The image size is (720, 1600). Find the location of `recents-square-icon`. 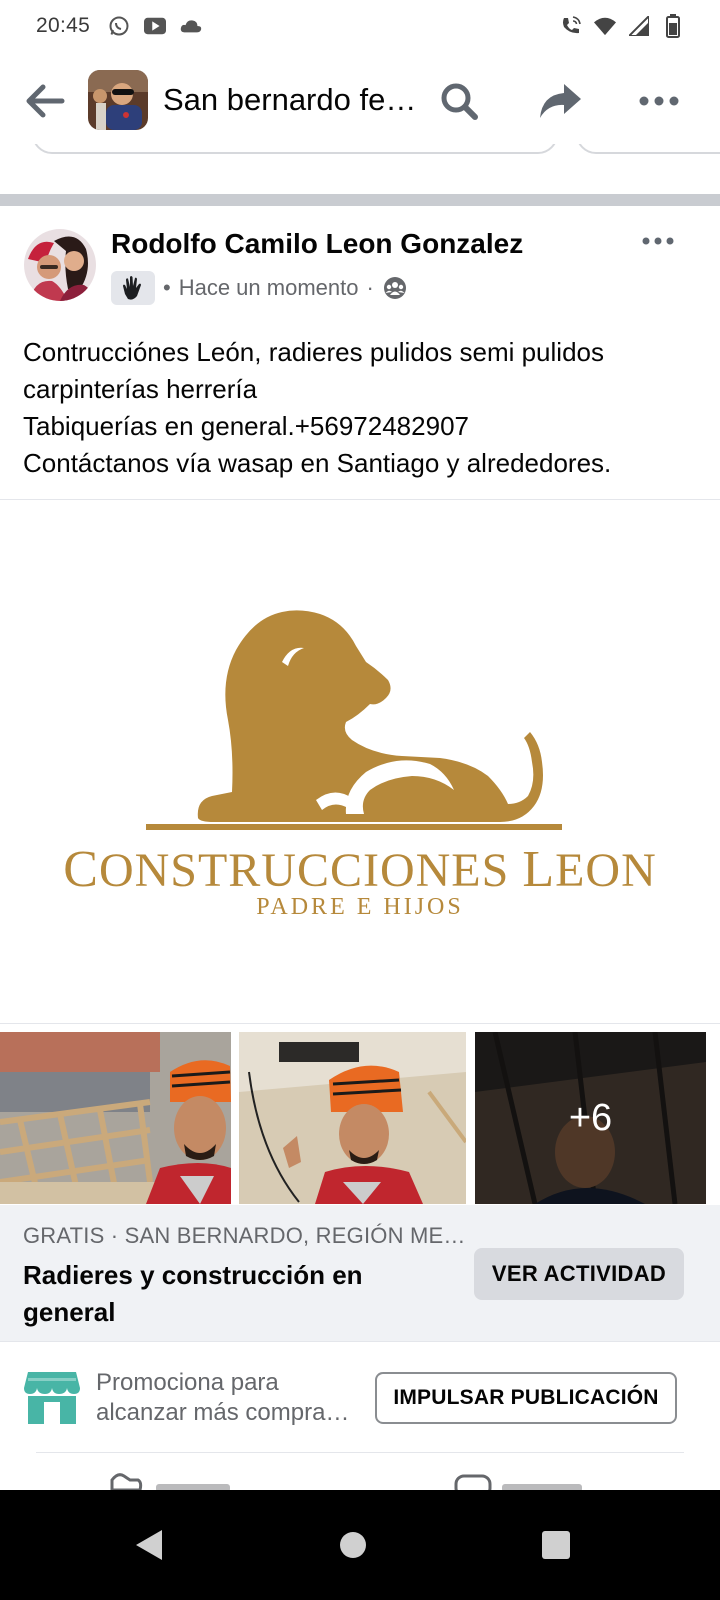

recents-square-icon is located at coordinates (556, 1545).